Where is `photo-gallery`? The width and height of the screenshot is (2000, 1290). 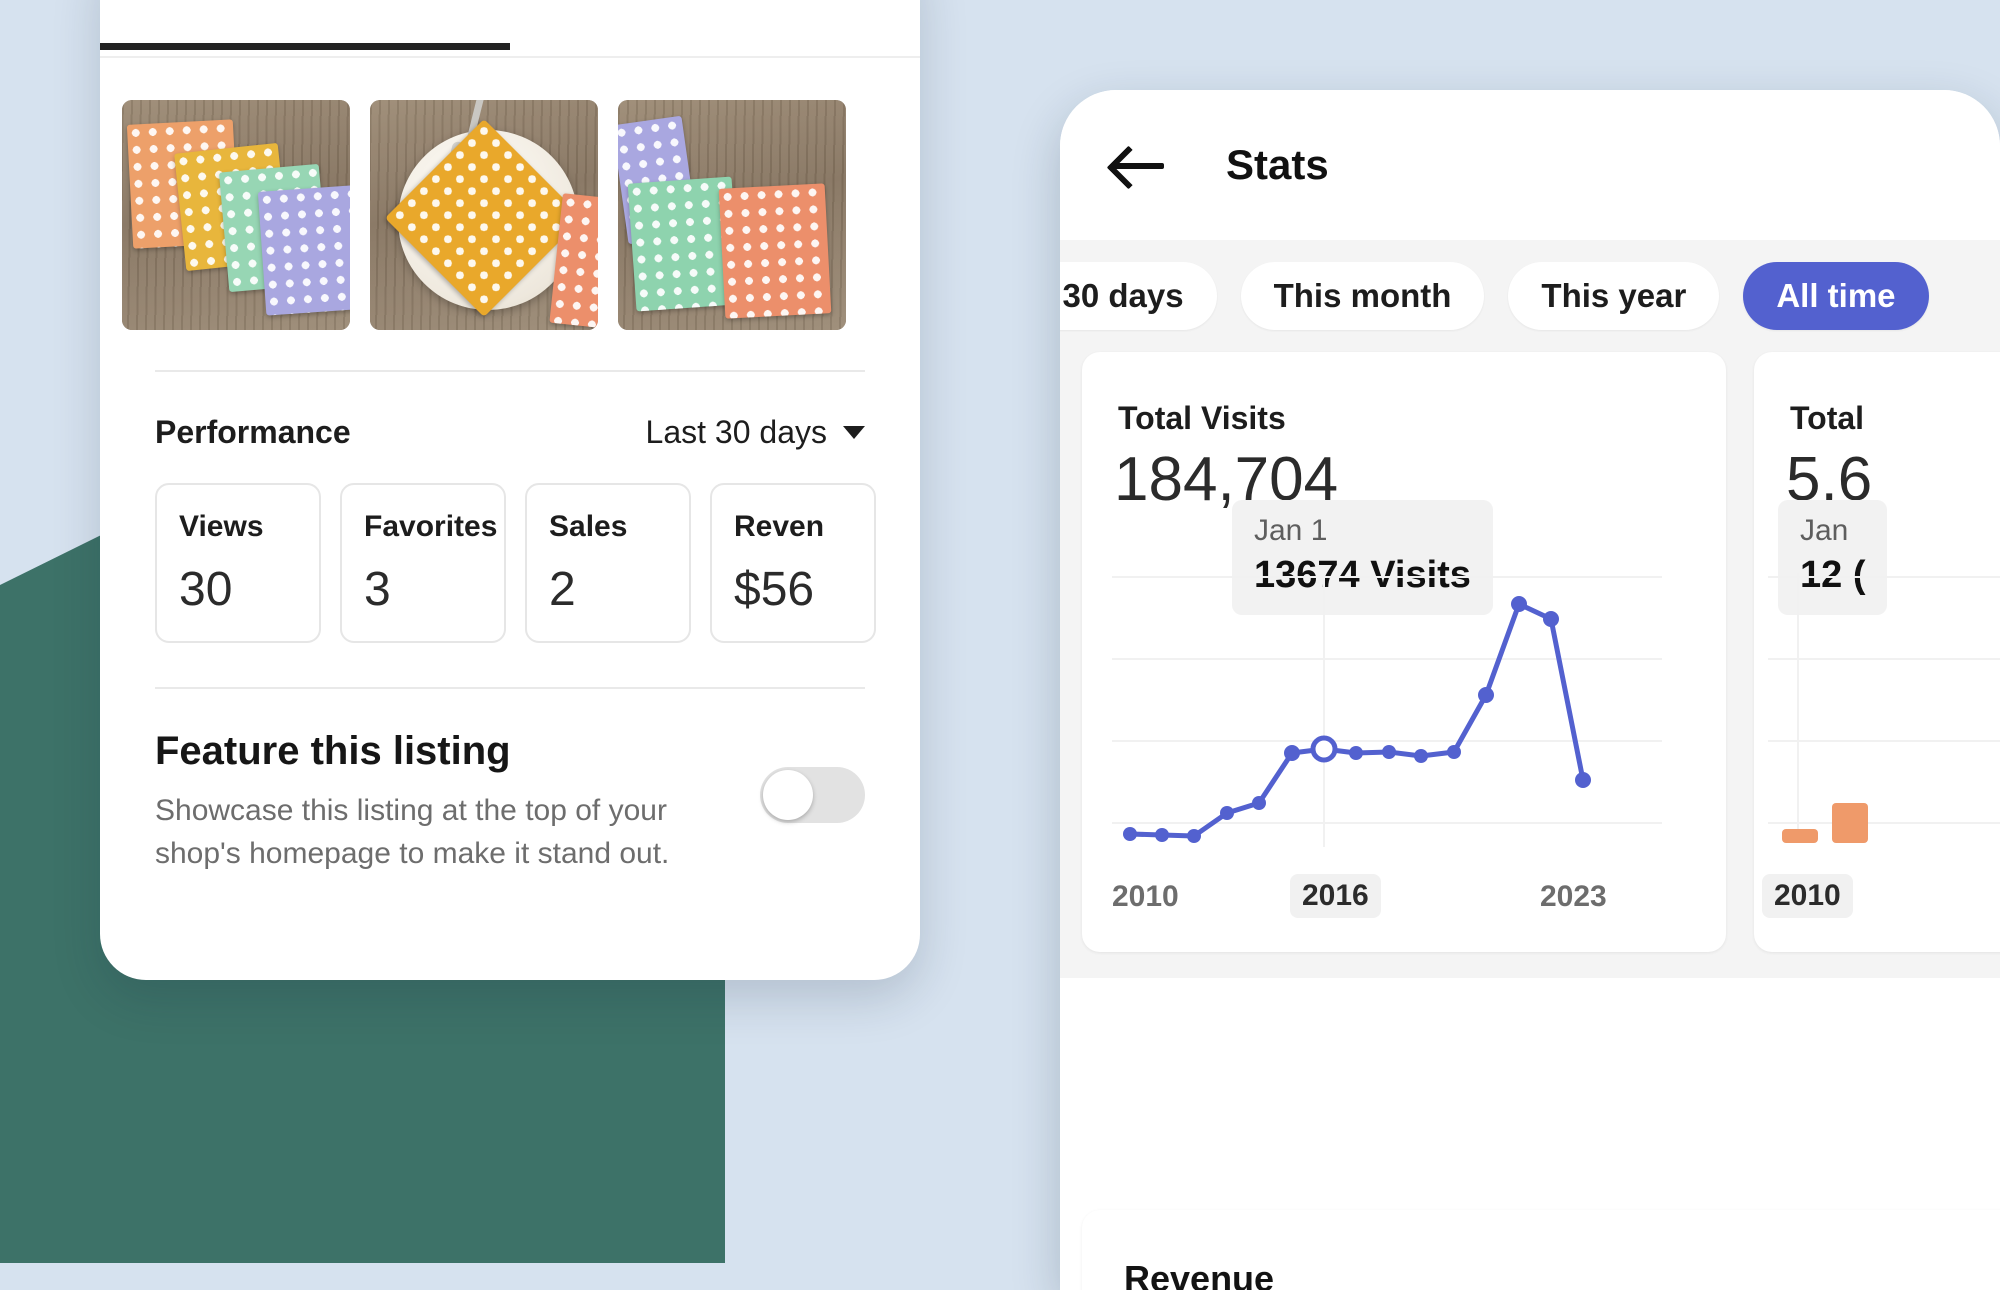 photo-gallery is located at coordinates (510, 194).